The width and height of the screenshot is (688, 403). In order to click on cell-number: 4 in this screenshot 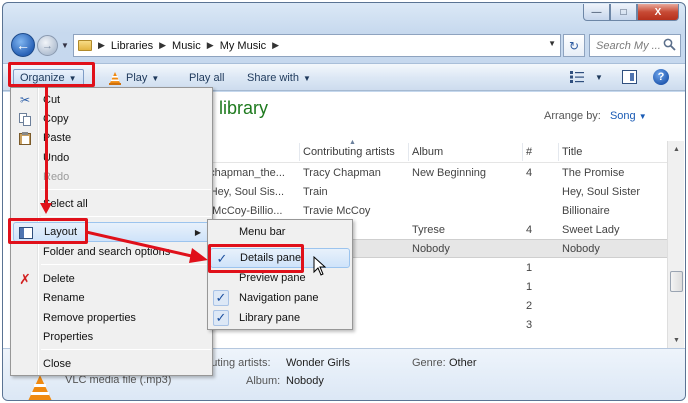, I will do `click(529, 173)`.